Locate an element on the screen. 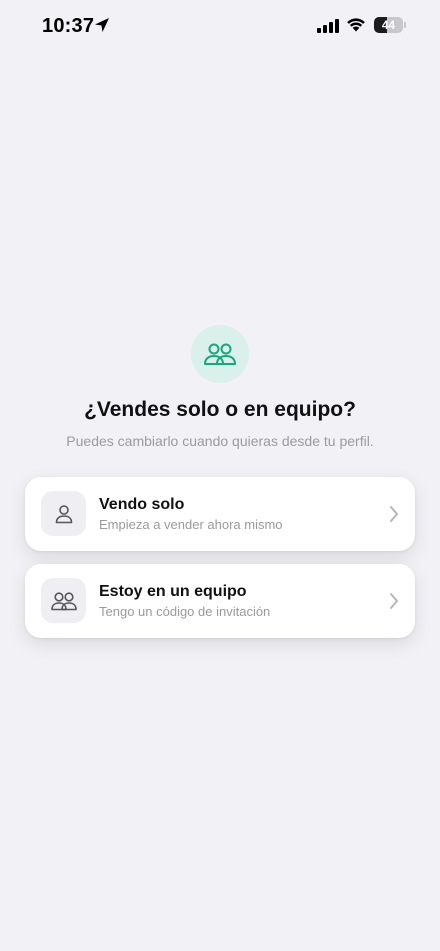 This screenshot has height=951, width=440. status-bar: 10:37 44 is located at coordinates (220, 27).